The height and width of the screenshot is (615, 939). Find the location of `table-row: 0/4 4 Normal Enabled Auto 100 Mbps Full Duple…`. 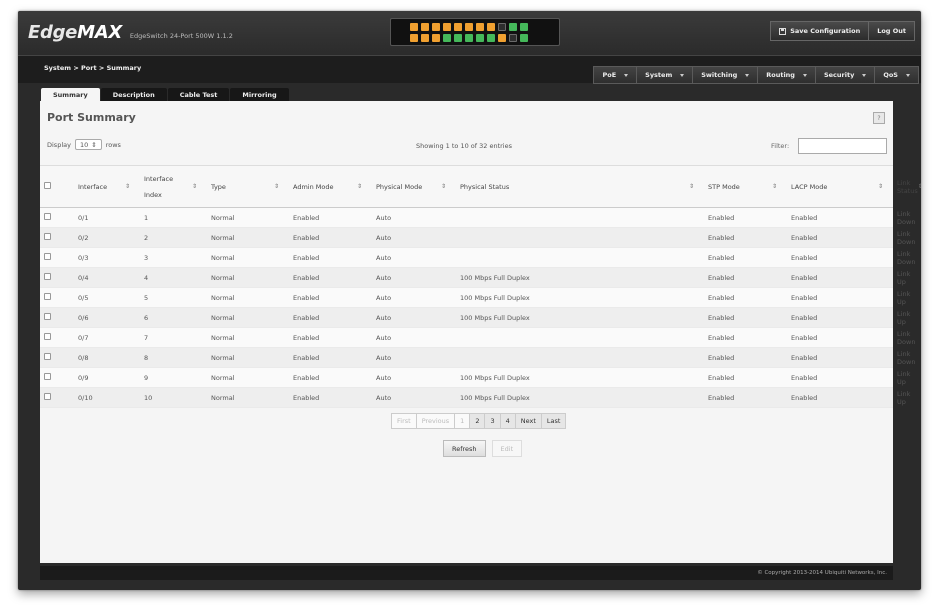

table-row: 0/4 4 Normal Enabled Auto 100 Mbps Full Duple… is located at coordinates (475, 277).